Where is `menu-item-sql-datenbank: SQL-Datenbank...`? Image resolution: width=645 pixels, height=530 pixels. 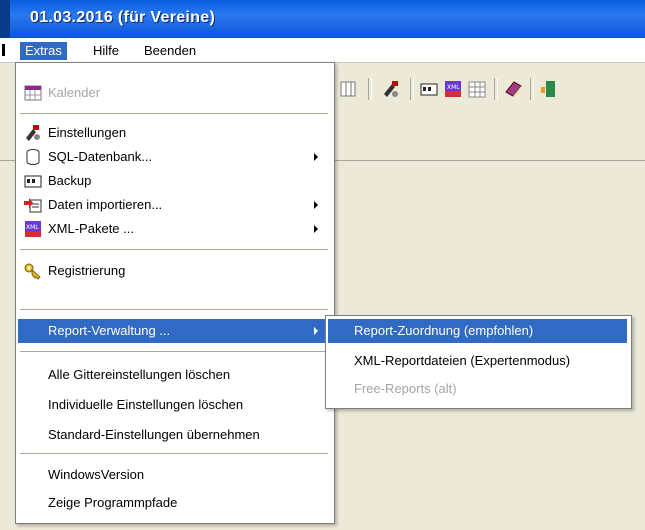
menu-item-sql-datenbank: SQL-Datenbank... is located at coordinates (174, 157).